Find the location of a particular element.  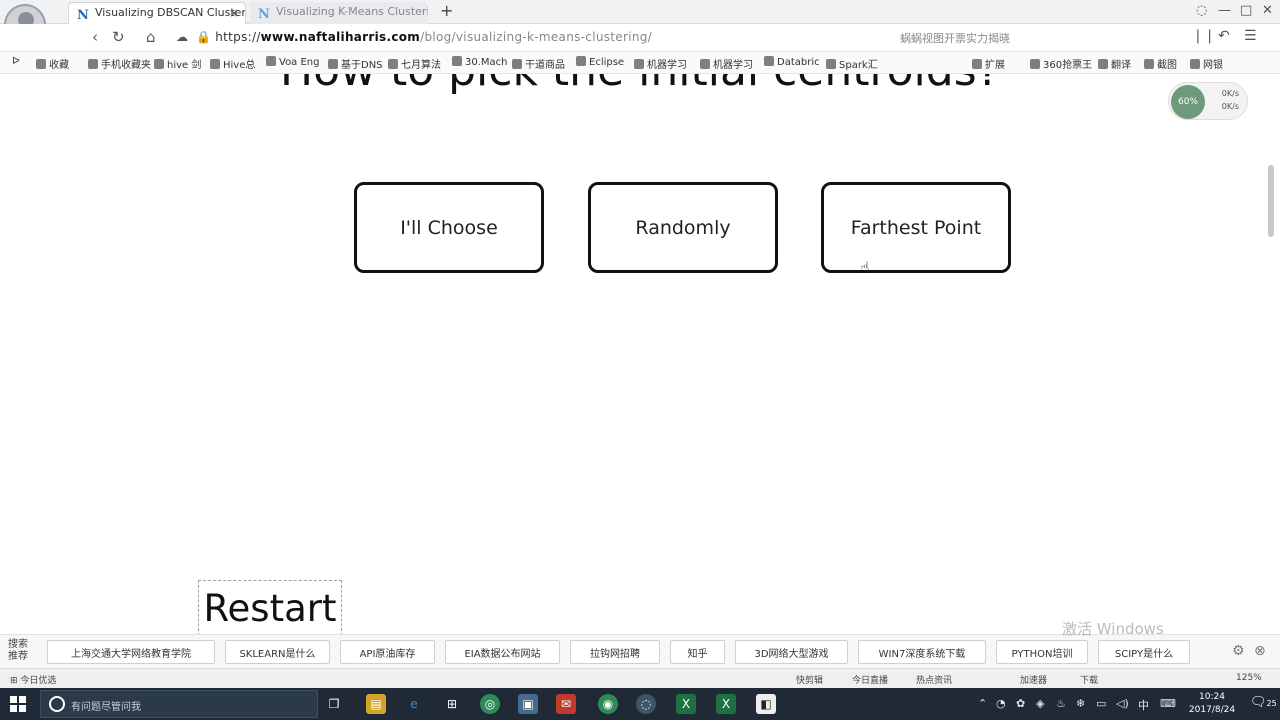

extension-item: 翻译 is located at coordinates (1114, 63).